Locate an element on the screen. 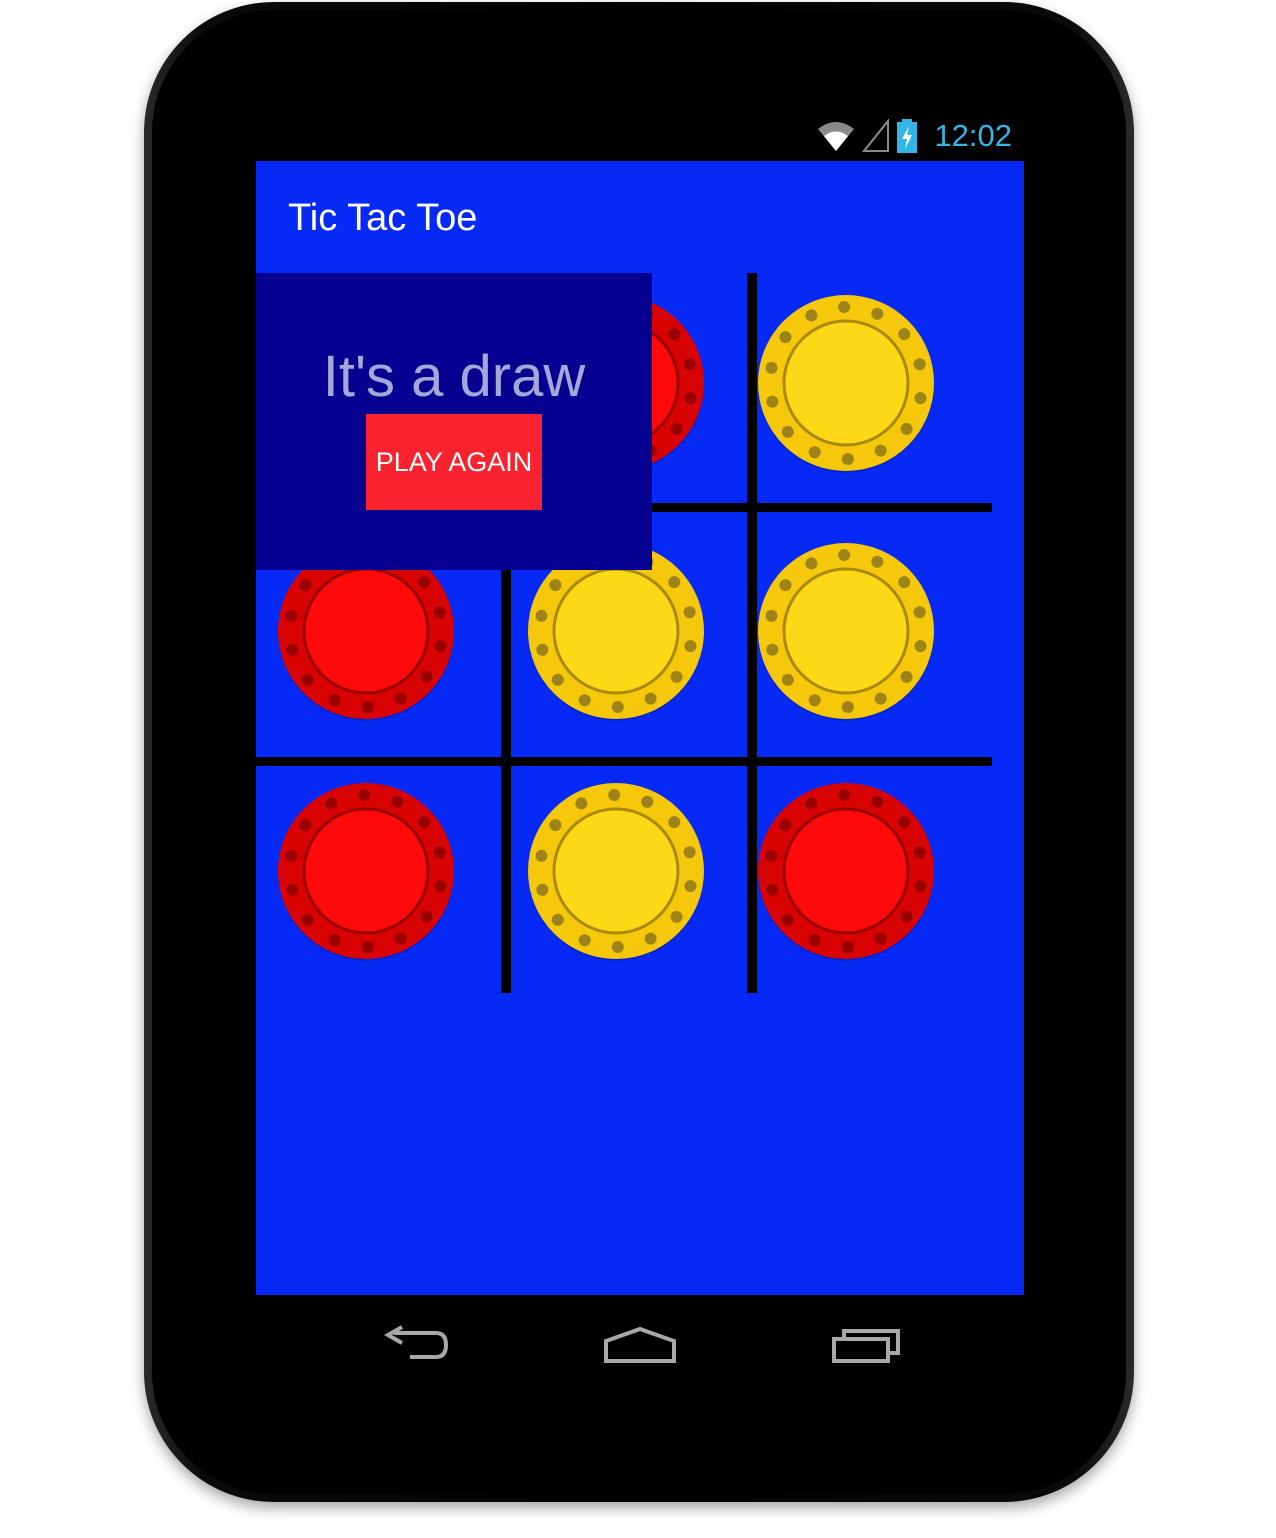 This screenshot has height=1538, width=1276. result-dialog: It's a draw PLAY AGAIN is located at coordinates (454, 421).